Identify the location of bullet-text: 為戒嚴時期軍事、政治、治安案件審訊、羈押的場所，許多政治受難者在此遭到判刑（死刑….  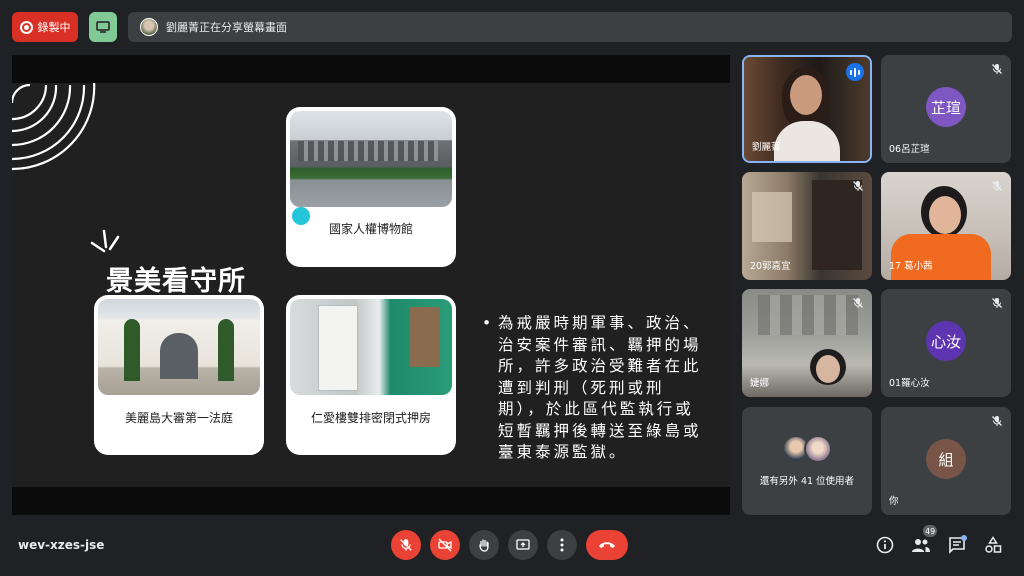
(600, 387).